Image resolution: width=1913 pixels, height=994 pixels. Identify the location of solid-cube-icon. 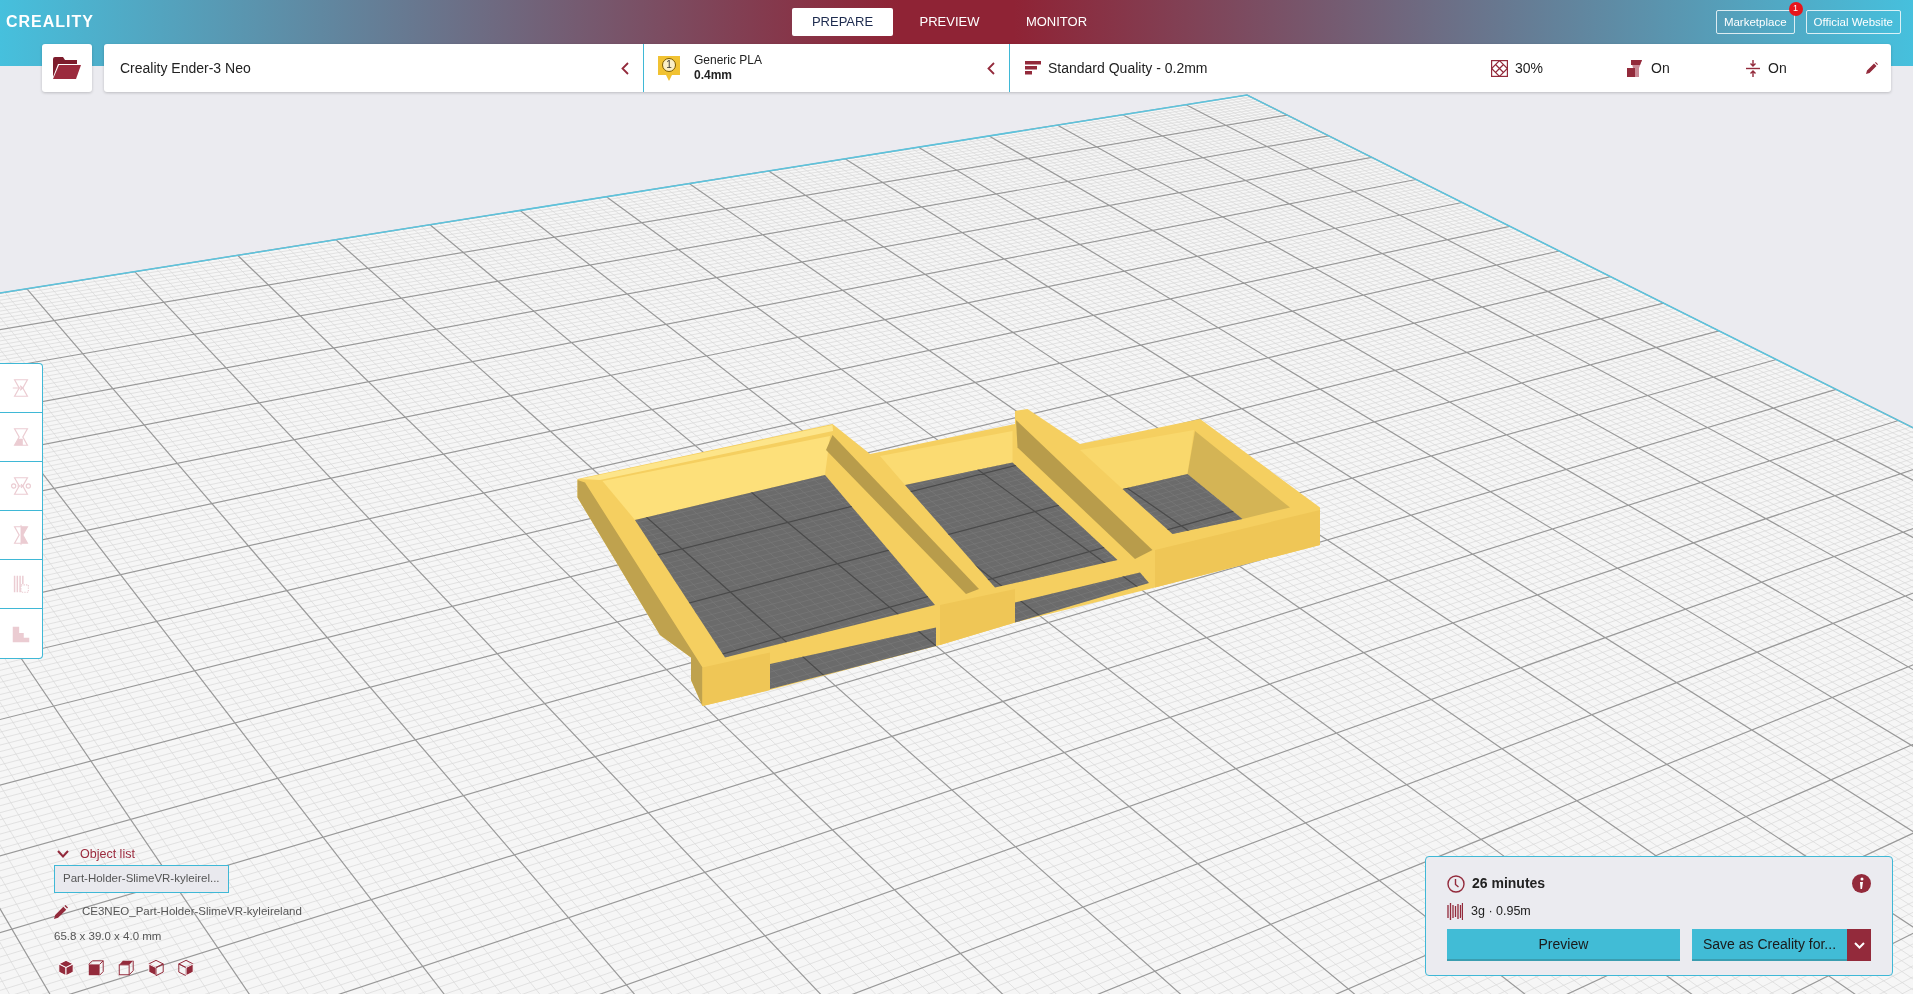
(66, 968).